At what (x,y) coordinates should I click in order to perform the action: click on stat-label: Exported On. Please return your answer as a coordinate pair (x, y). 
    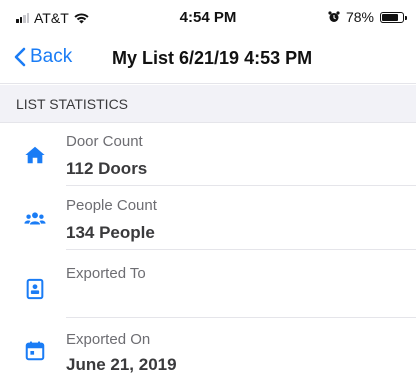
    Looking at the image, I should click on (108, 339).